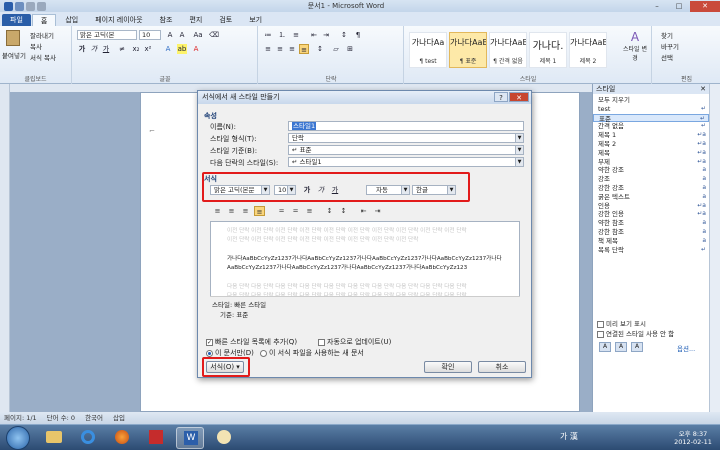 The width and height of the screenshot is (720, 450). What do you see at coordinates (292, 49) in the screenshot?
I see `align-right-icon: ≡` at bounding box center [292, 49].